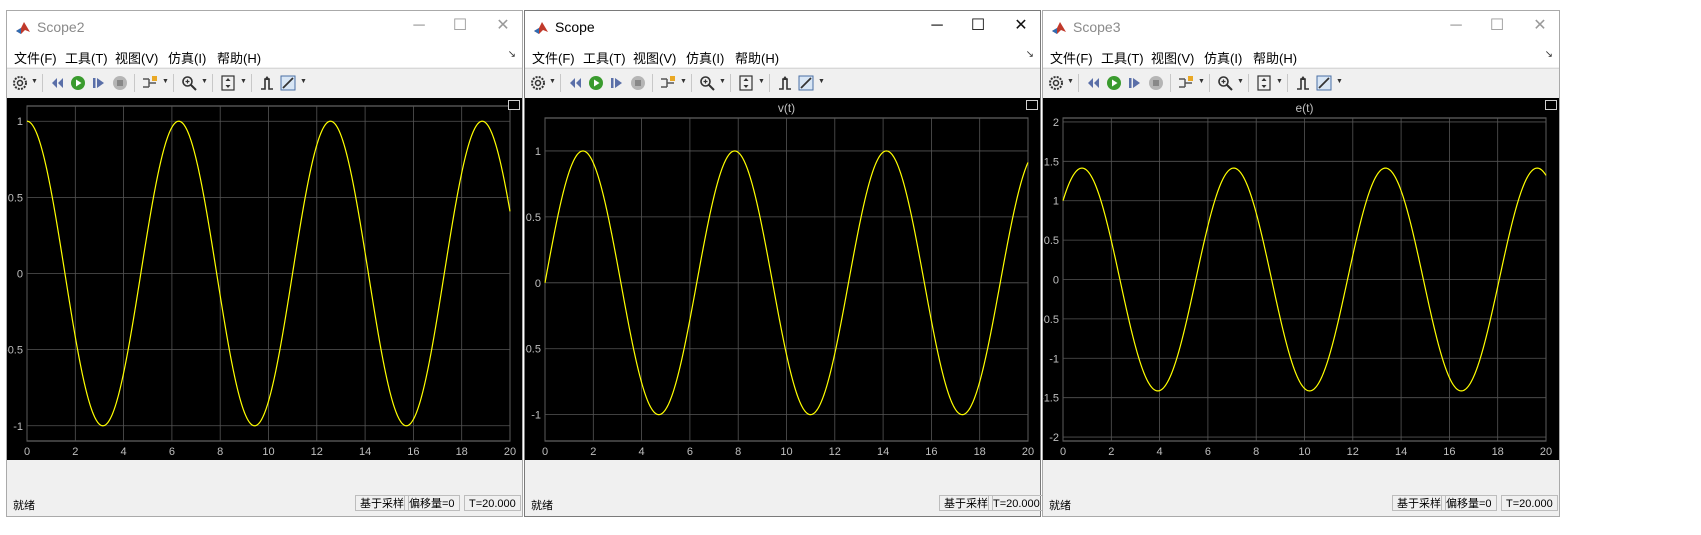  Describe the element at coordinates (264, 28) in the screenshot. I see `title-bar: Scope2 ─ ☐ ✕` at that location.